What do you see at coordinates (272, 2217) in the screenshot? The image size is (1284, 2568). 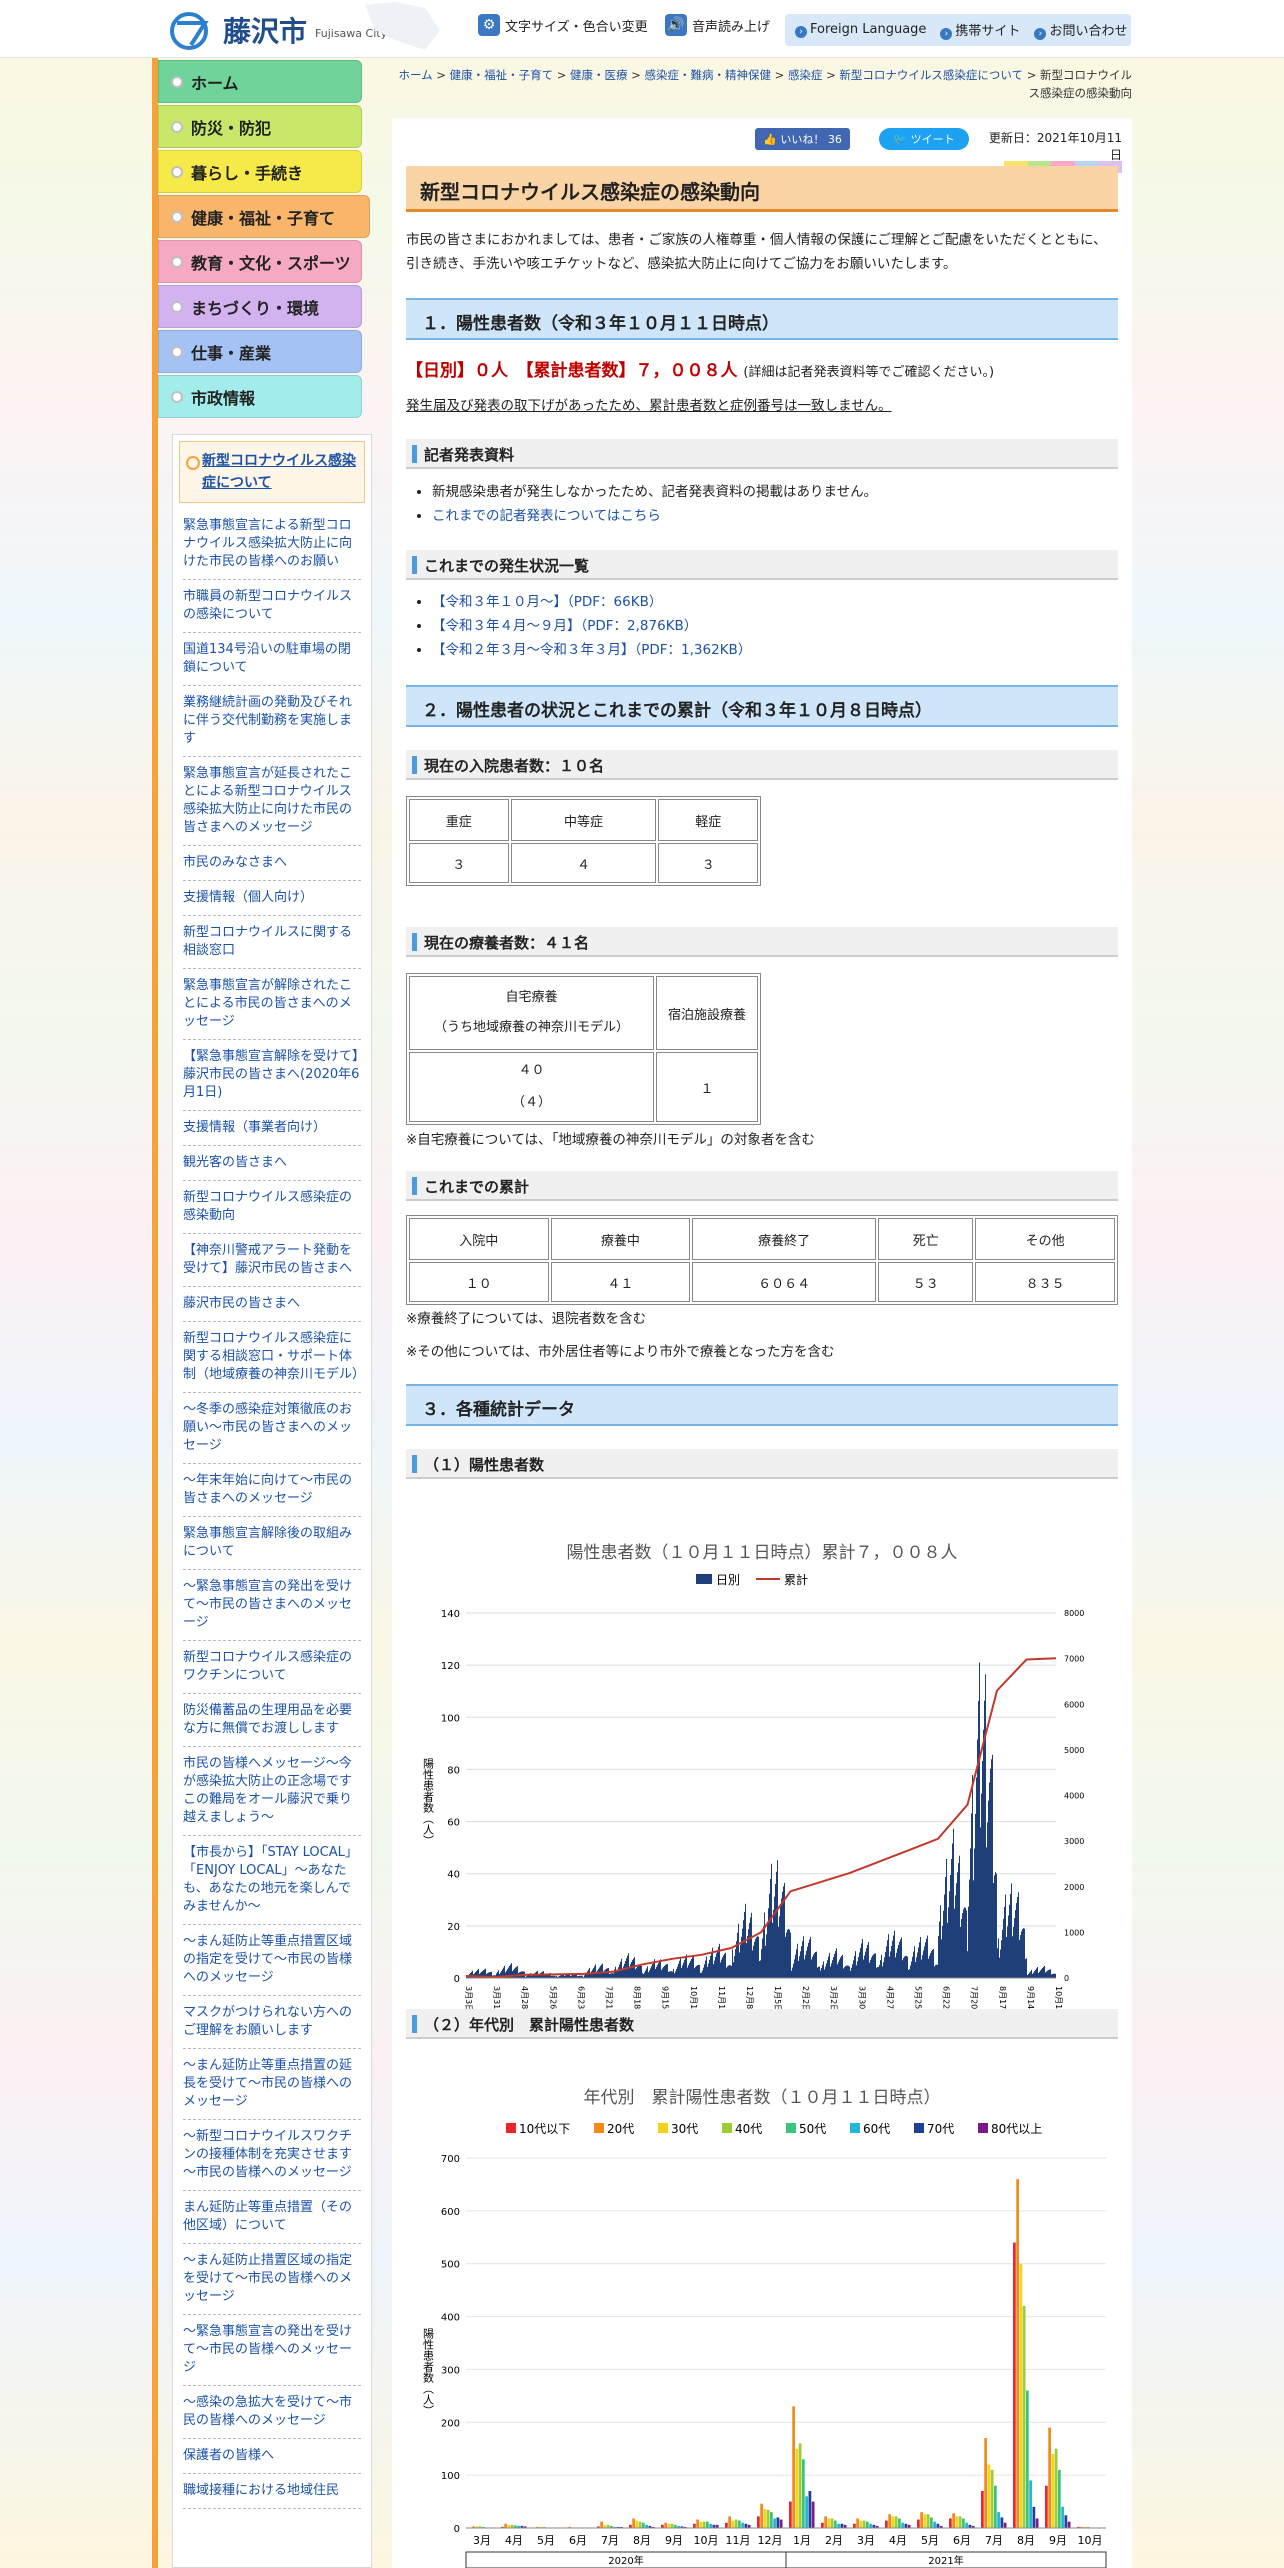 I see `sub-nav-link: まん延防止等重点措置（その他区域）について` at bounding box center [272, 2217].